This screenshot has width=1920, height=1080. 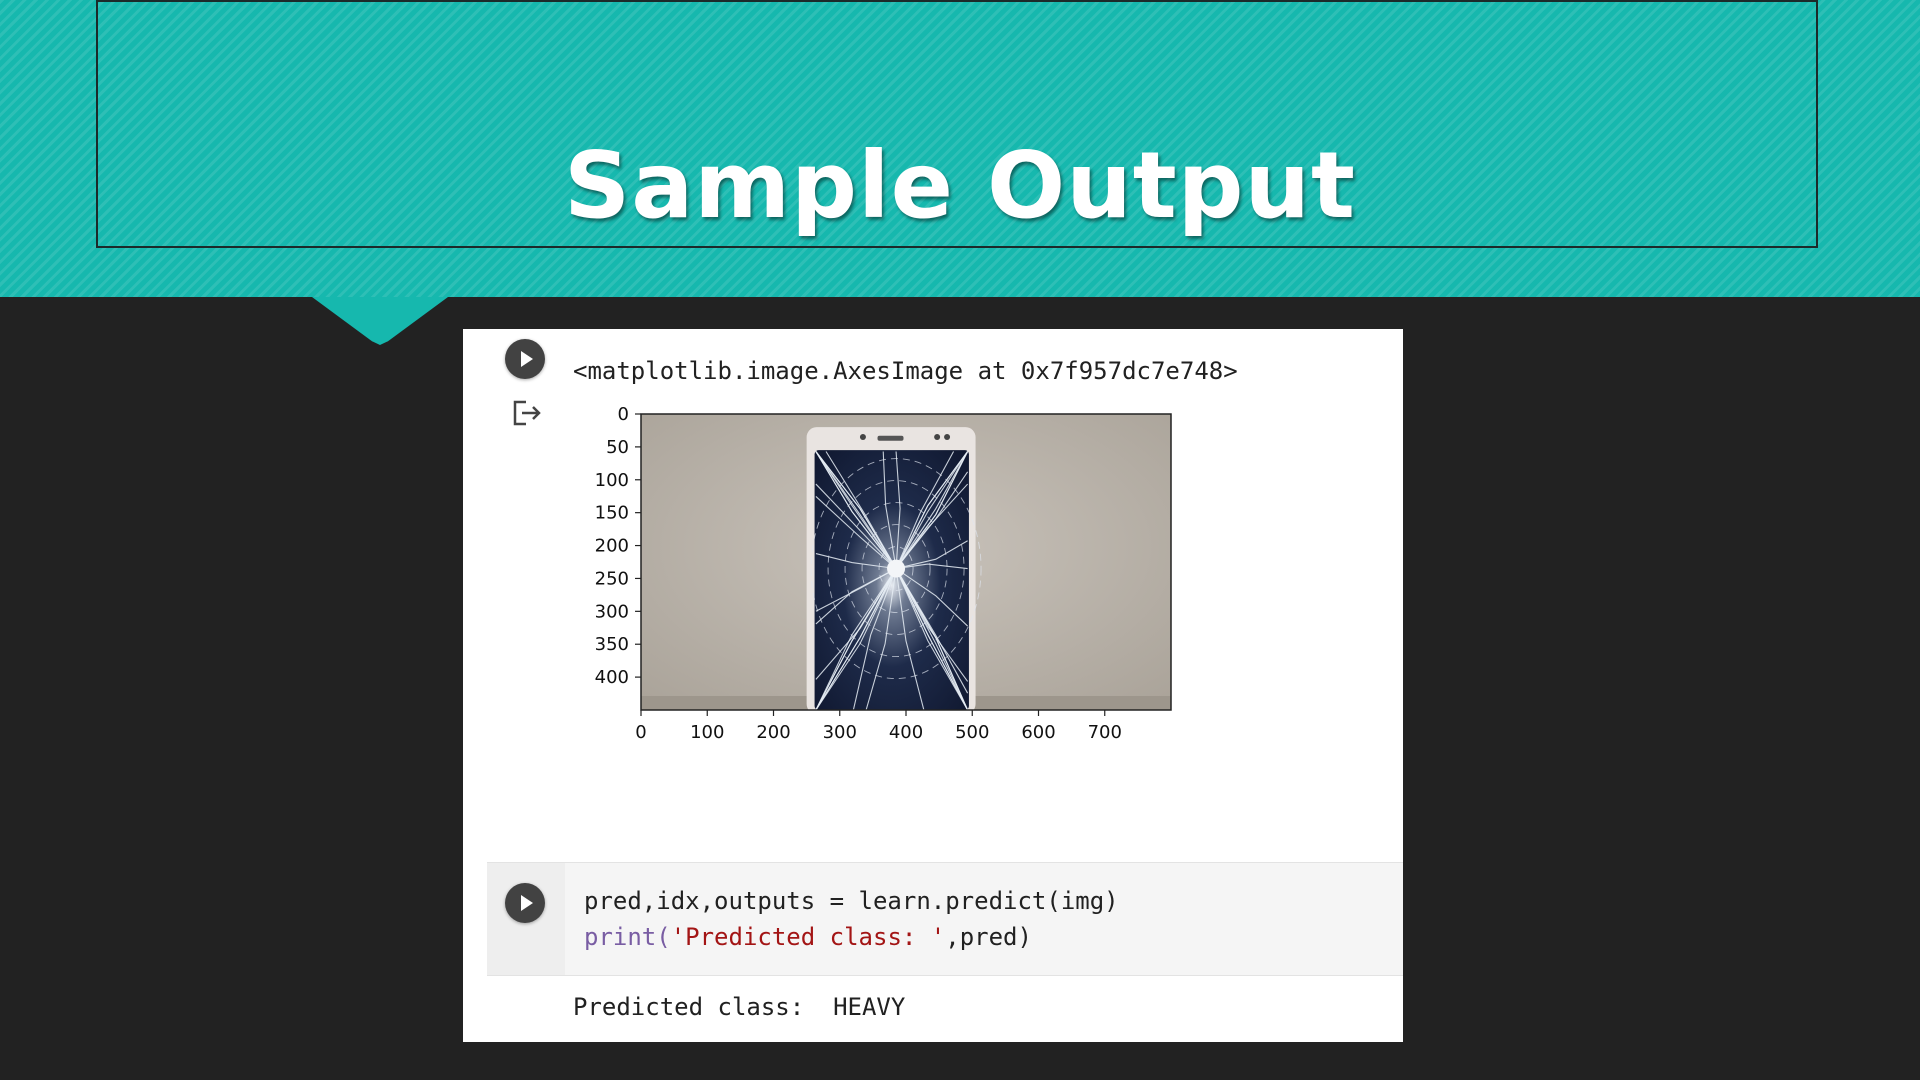 I want to click on x-tick-label: 700, so click(x=1105, y=732).